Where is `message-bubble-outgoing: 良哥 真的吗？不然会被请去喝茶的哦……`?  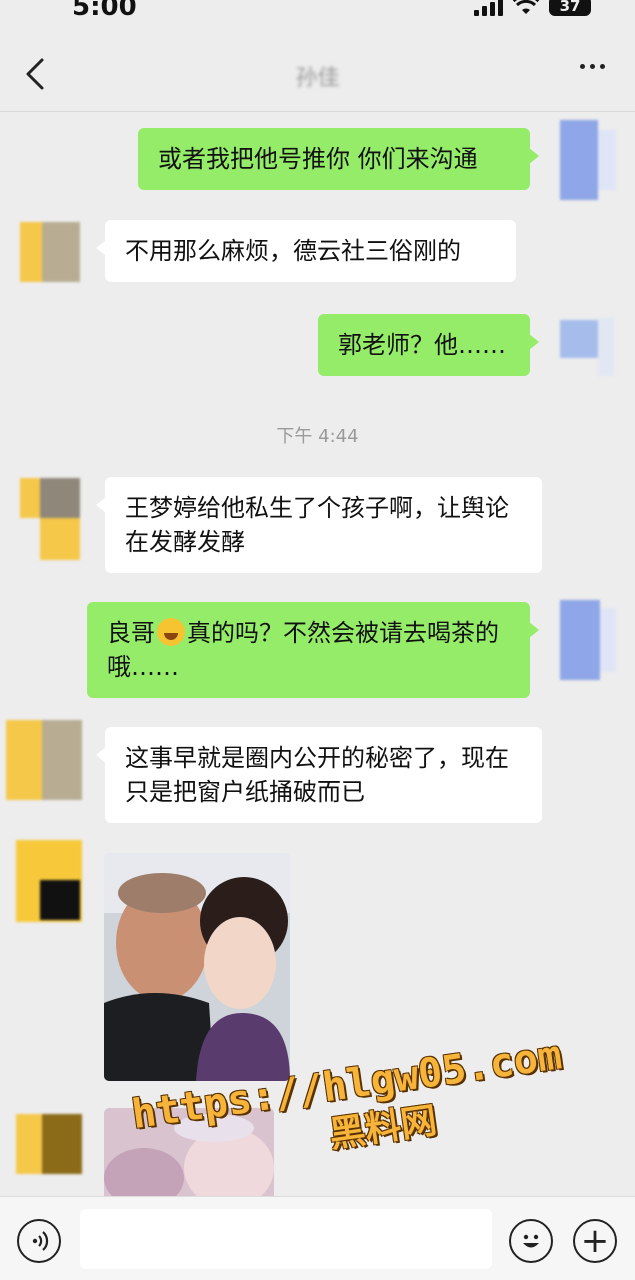
message-bubble-outgoing: 良哥 真的吗？不然会被请去喝茶的哦…… is located at coordinates (313, 650).